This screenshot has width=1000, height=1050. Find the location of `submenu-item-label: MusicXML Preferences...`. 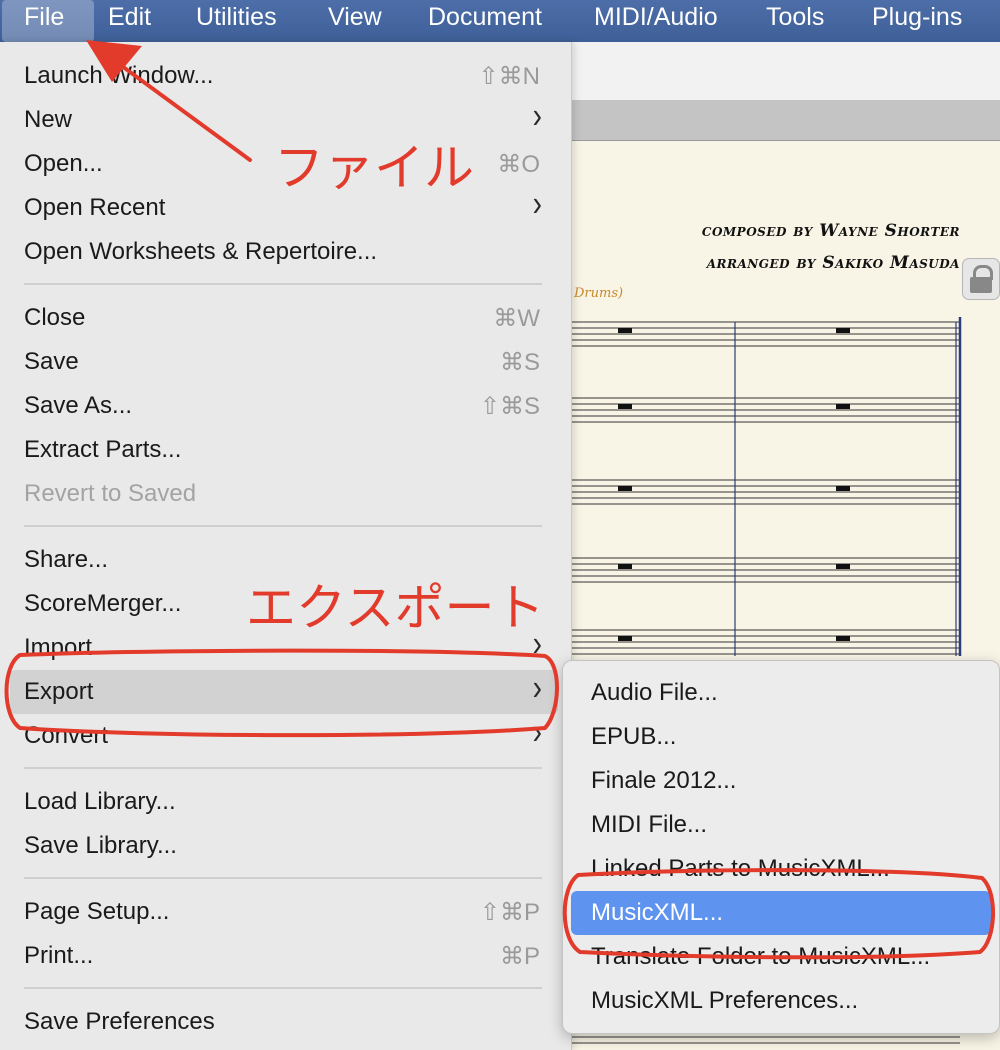

submenu-item-label: MusicXML Preferences... is located at coordinates (725, 1000).